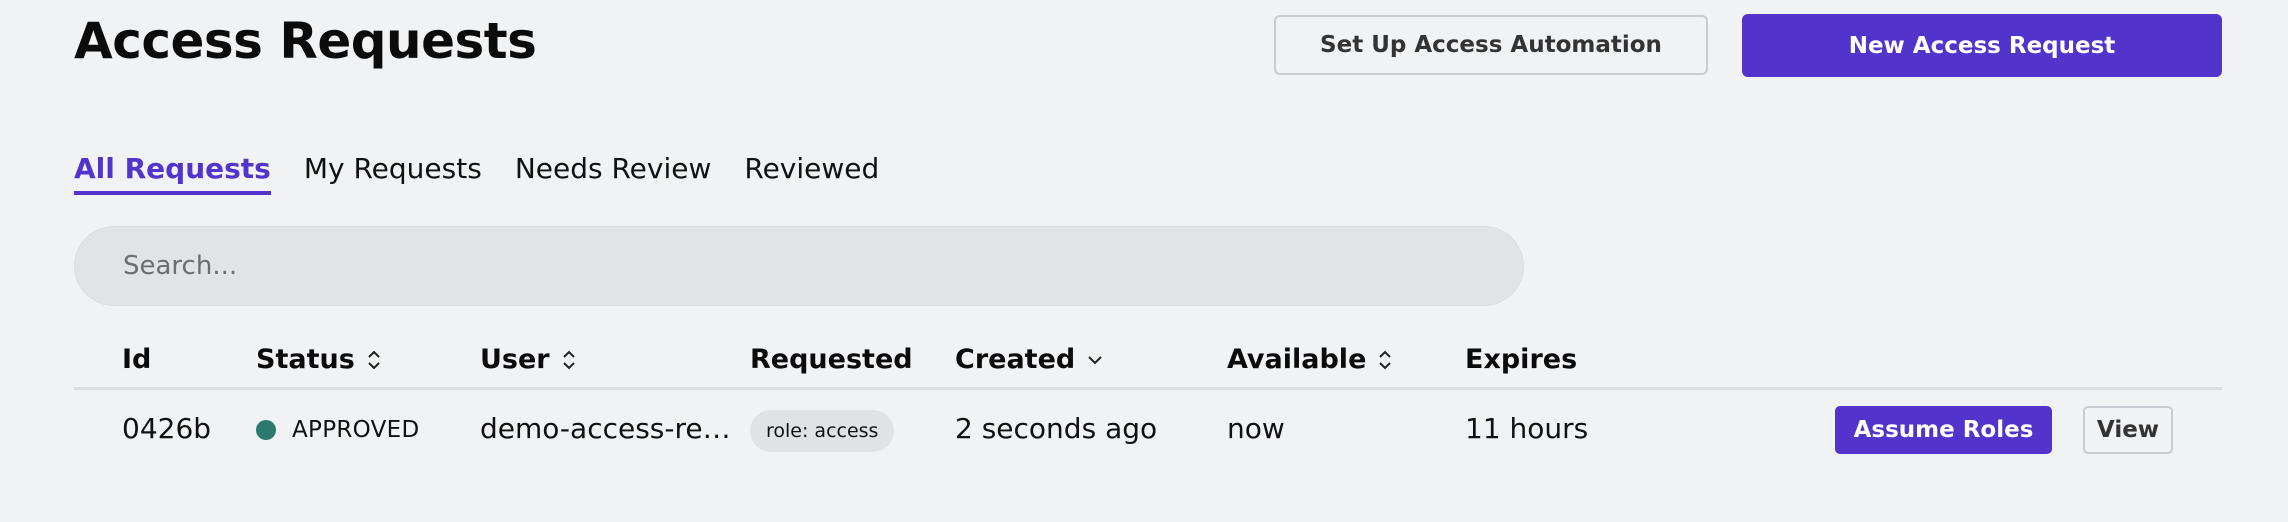  Describe the element at coordinates (1491, 45) in the screenshot. I see `set-up-access-automation-button: Set Up Access Automation` at that location.